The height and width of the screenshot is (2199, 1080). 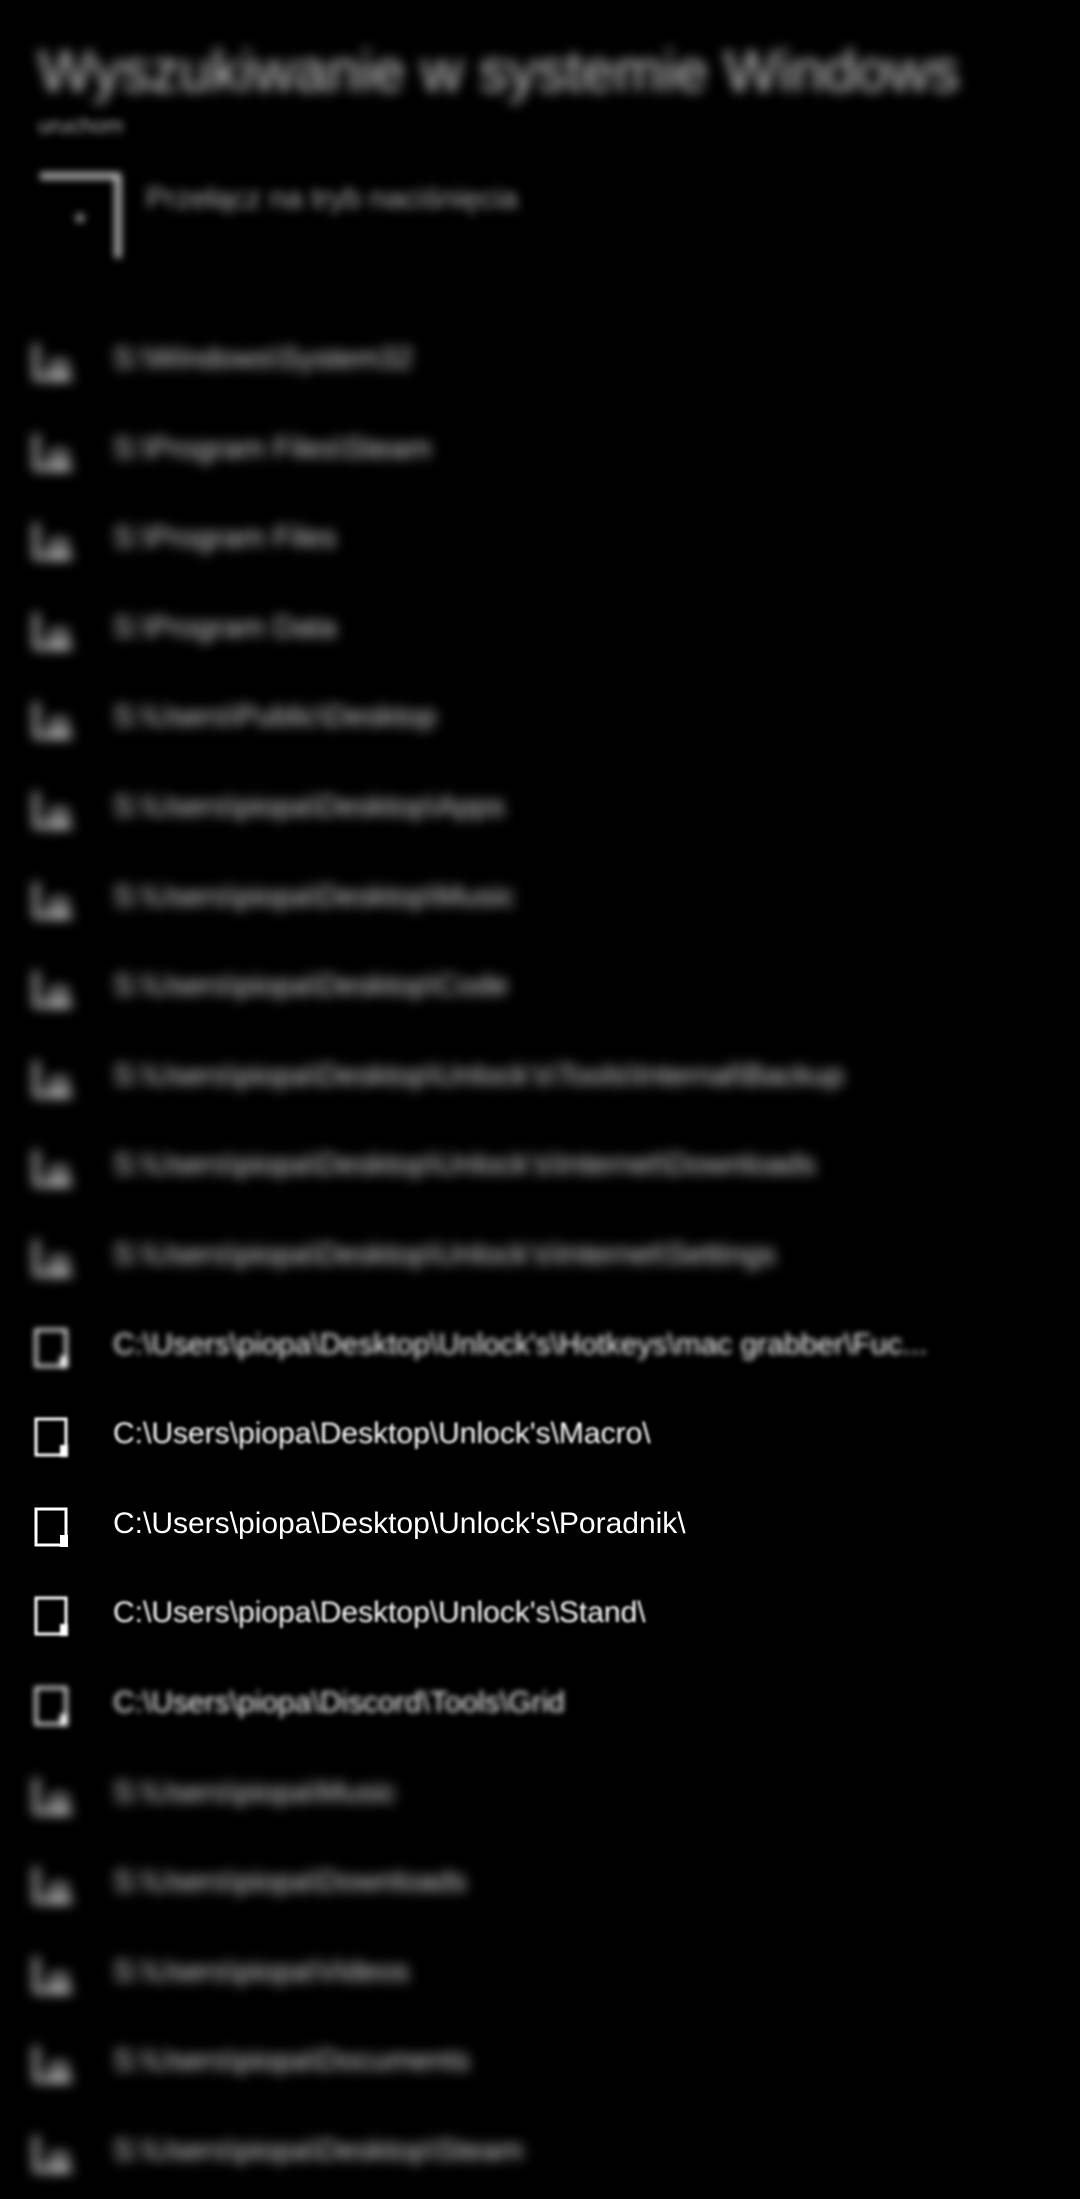 What do you see at coordinates (311, 986) in the screenshot?
I see `list-item-path: S:\Users\piopa\Desktop\Code` at bounding box center [311, 986].